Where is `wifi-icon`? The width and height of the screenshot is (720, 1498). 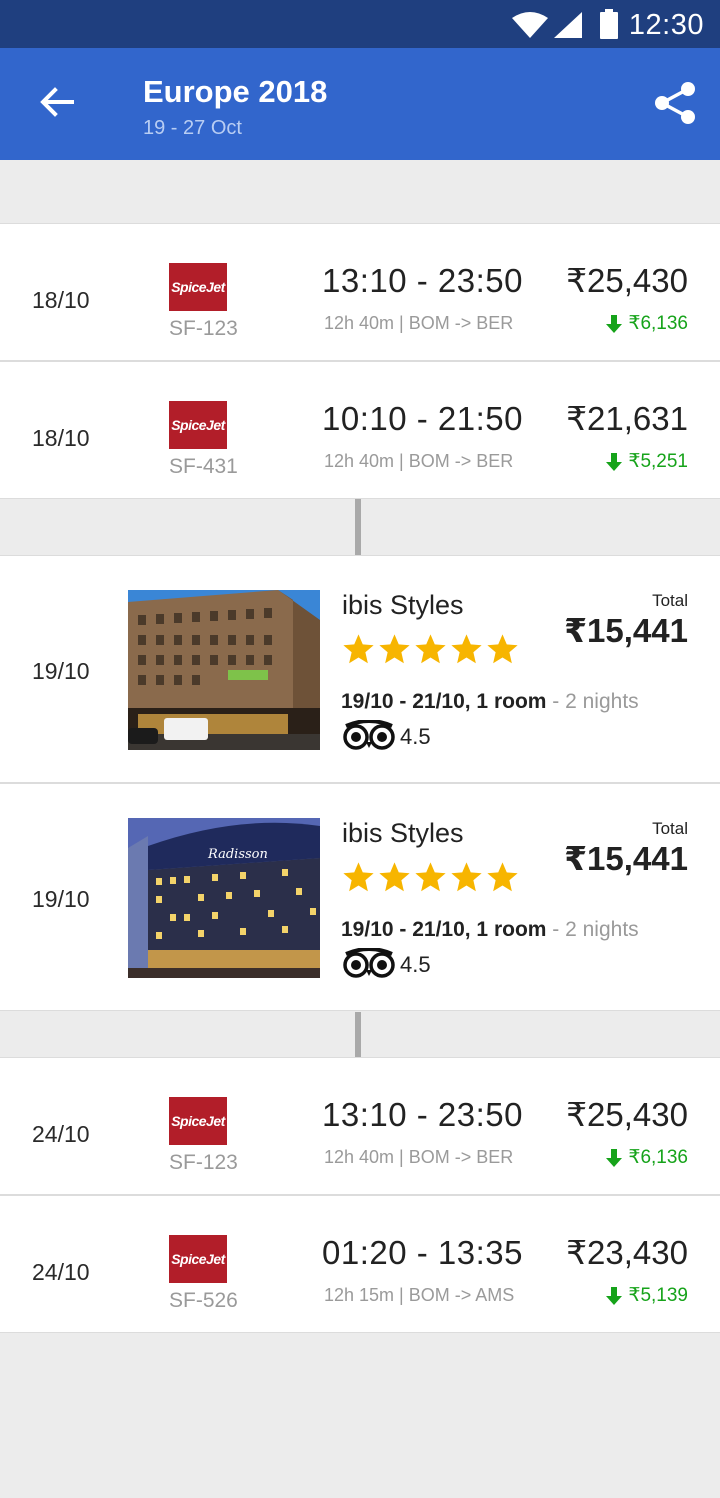
wifi-icon is located at coordinates (530, 25).